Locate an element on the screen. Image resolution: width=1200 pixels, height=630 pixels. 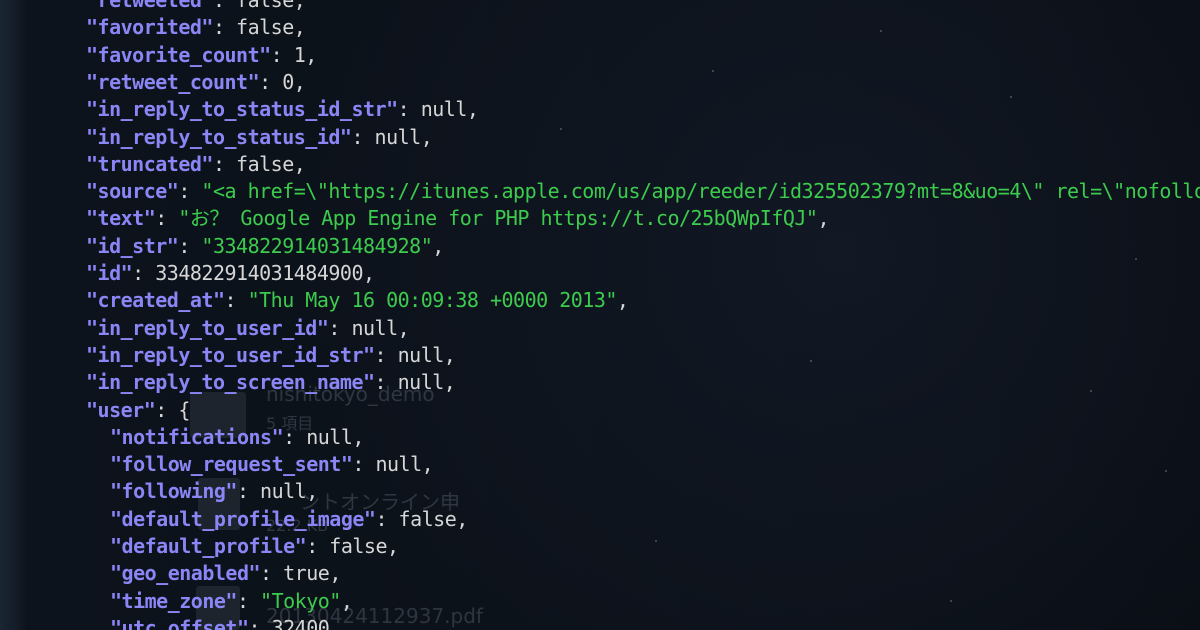
json-line-following: "following": null, is located at coordinates (214, 491).